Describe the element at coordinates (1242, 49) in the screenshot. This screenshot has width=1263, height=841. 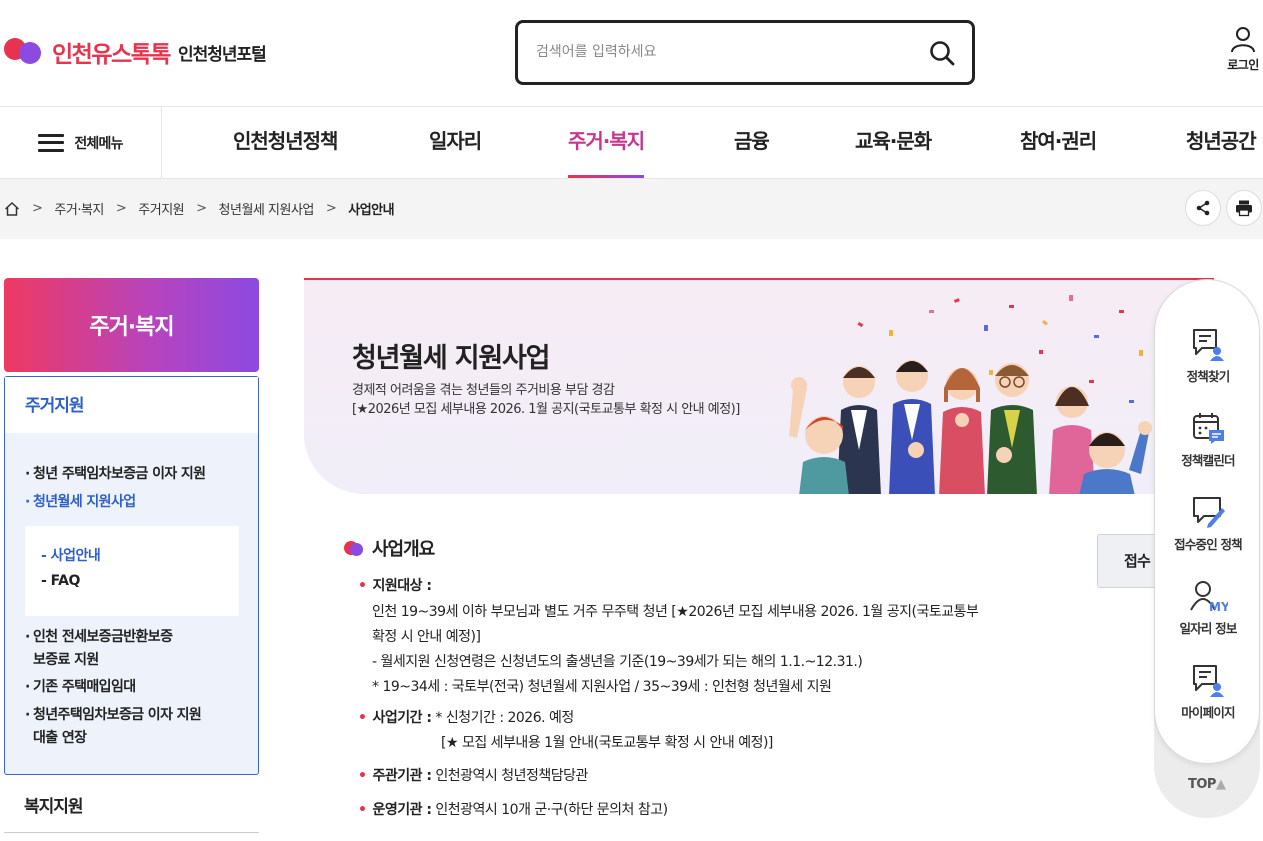
I see `login-button: 로그인` at that location.